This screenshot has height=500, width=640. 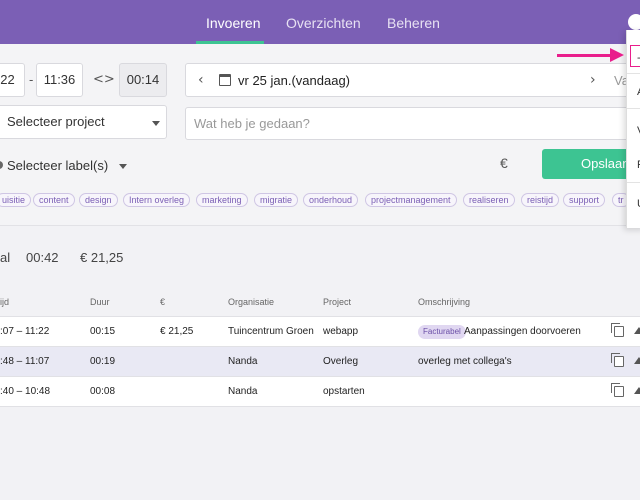 What do you see at coordinates (103, 331) in the screenshot?
I see `row-duration: 00:15` at bounding box center [103, 331].